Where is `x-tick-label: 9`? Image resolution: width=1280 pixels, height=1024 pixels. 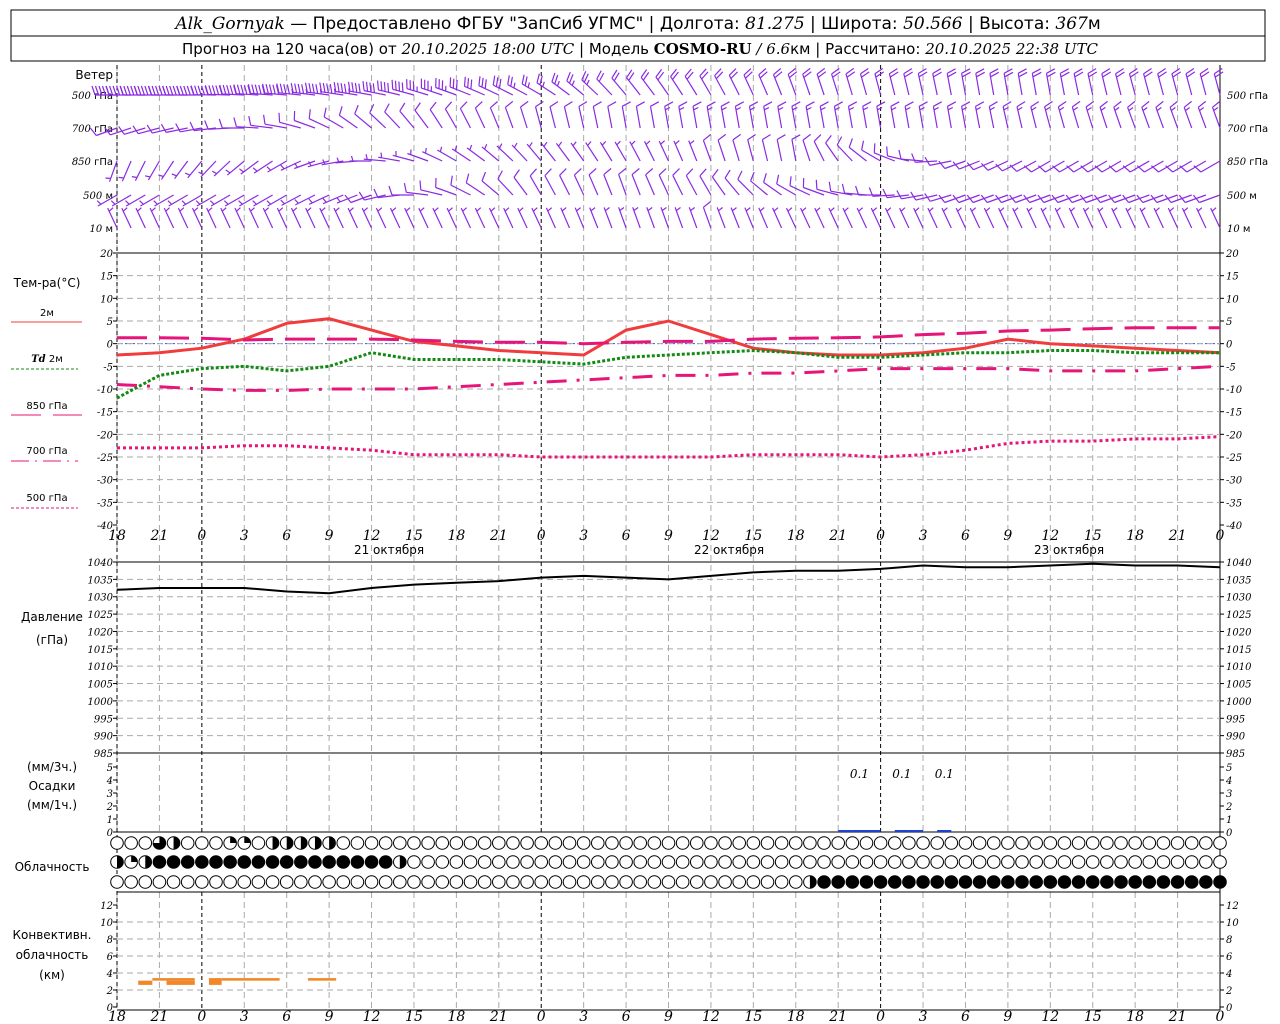 x-tick-label: 9 is located at coordinates (1007, 536).